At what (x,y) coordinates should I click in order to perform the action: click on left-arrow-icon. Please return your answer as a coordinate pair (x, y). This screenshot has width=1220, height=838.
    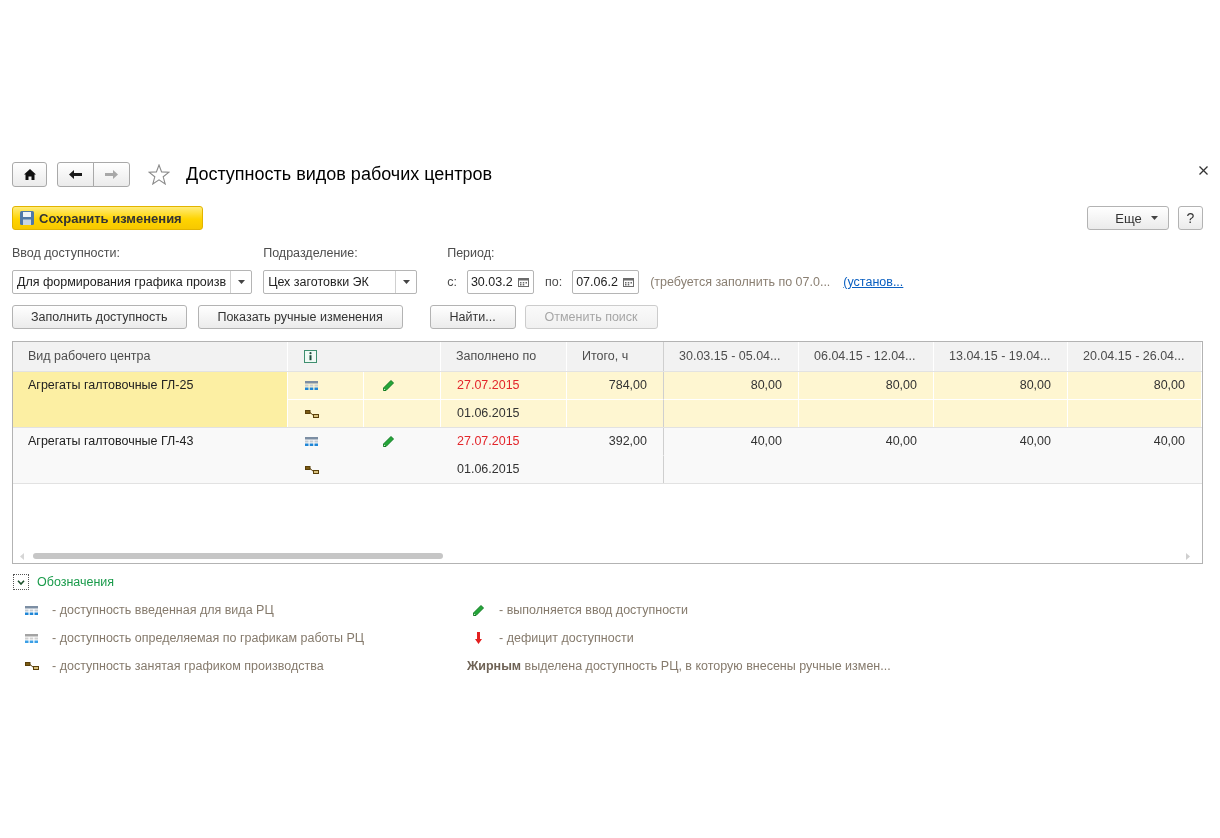
    Looking at the image, I should click on (75, 174).